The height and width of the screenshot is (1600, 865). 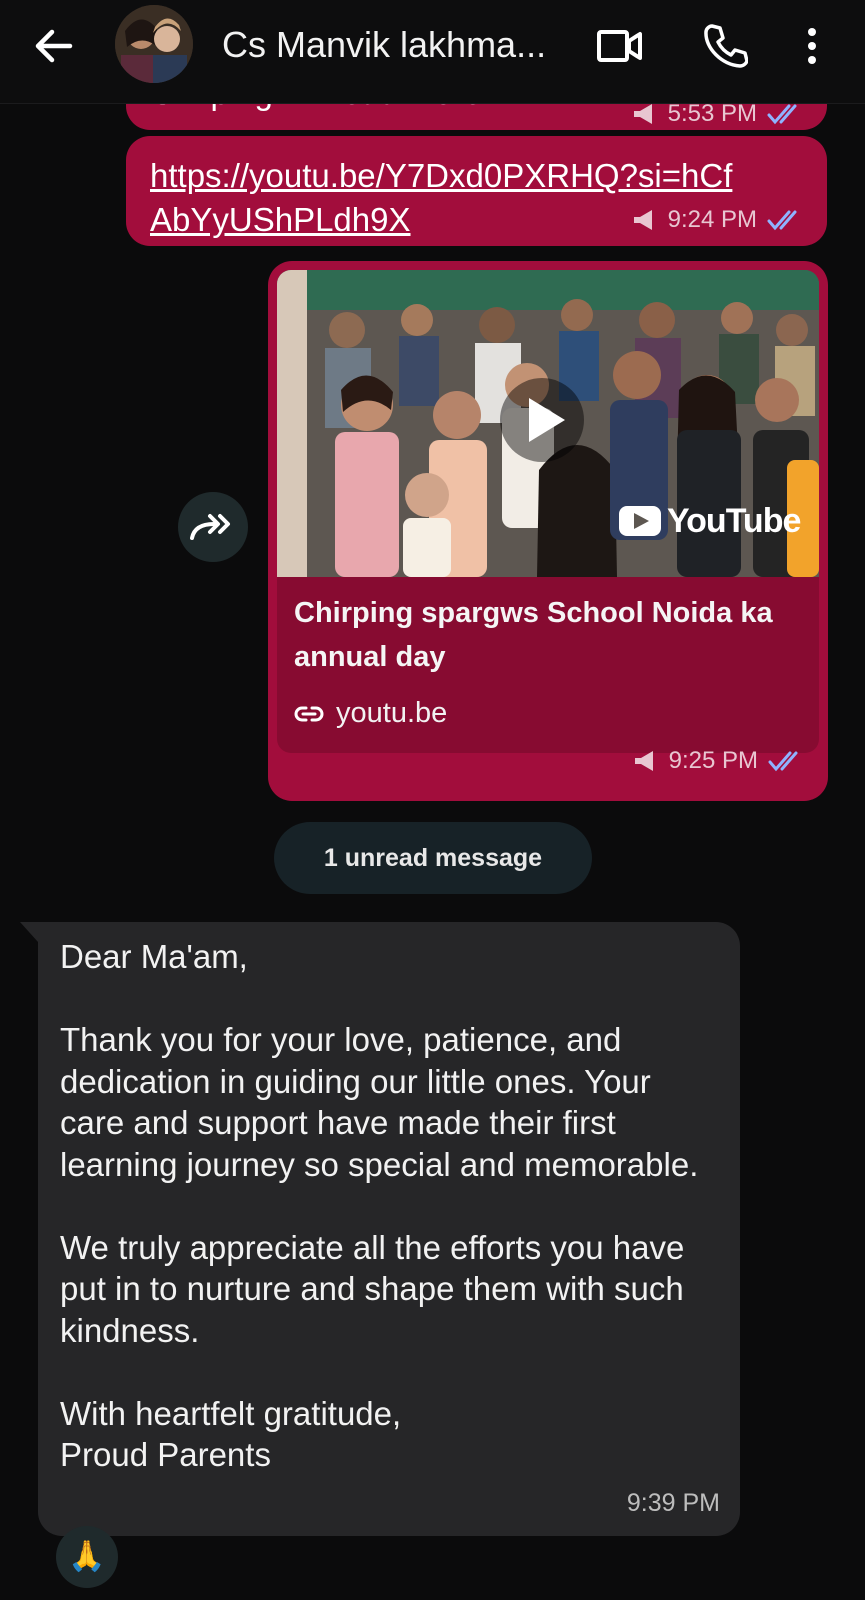 I want to click on more-vertical-icon, so click(x=812, y=46).